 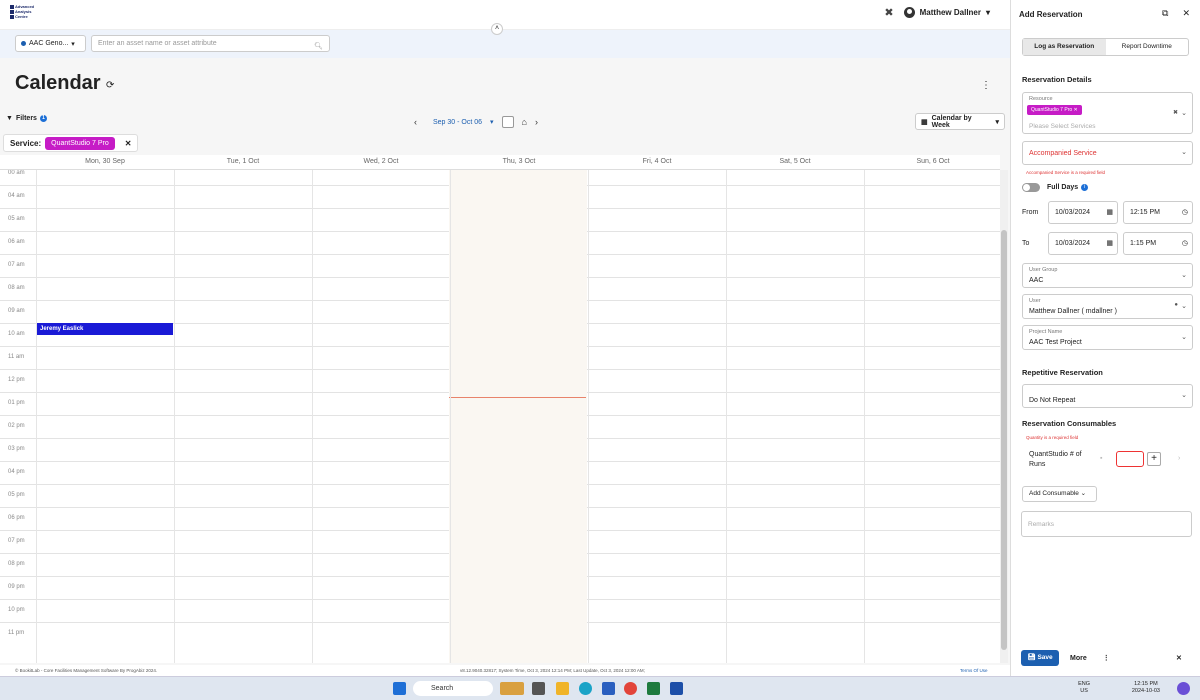 What do you see at coordinates (1175, 112) in the screenshot?
I see `clear-icon: ✖` at bounding box center [1175, 112].